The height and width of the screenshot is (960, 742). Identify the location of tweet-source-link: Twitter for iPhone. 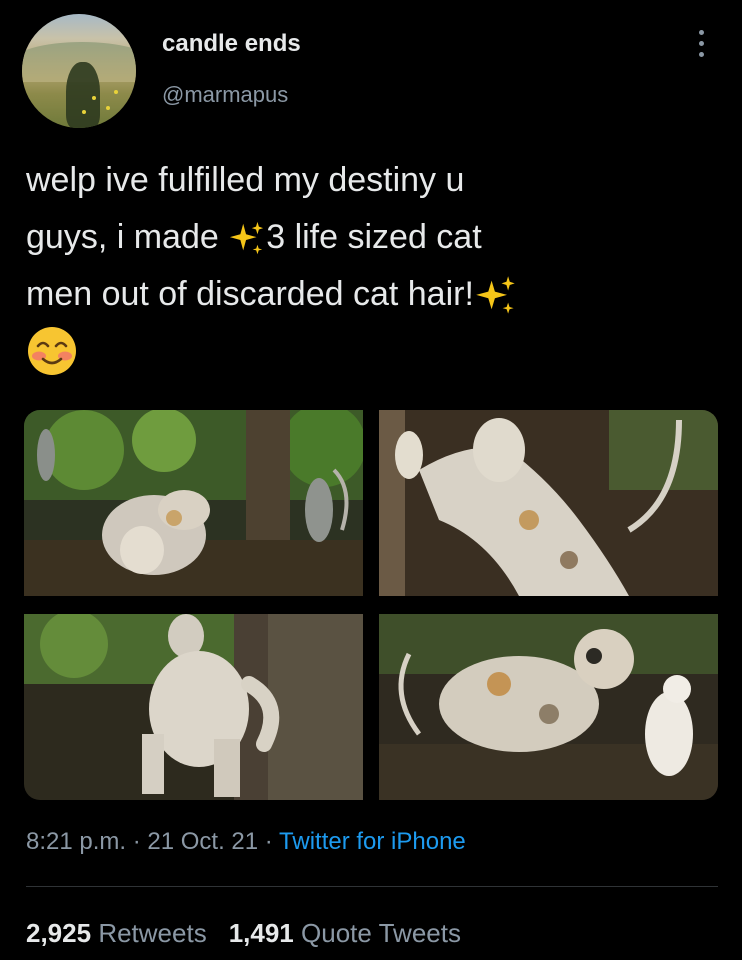
(372, 841).